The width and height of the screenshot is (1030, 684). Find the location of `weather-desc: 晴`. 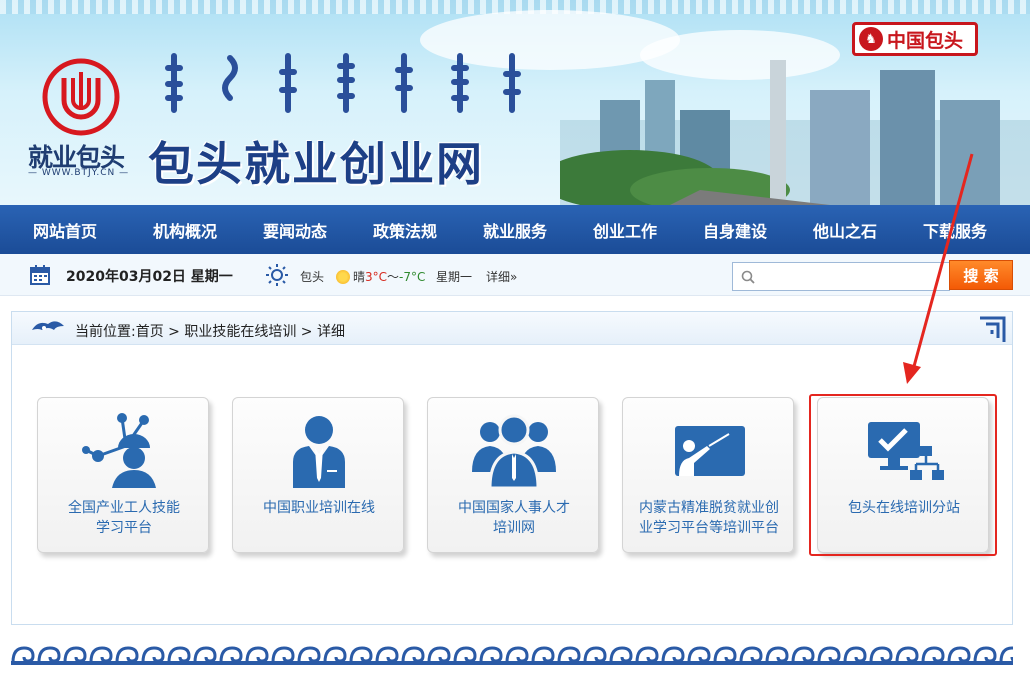

weather-desc: 晴 is located at coordinates (359, 277).